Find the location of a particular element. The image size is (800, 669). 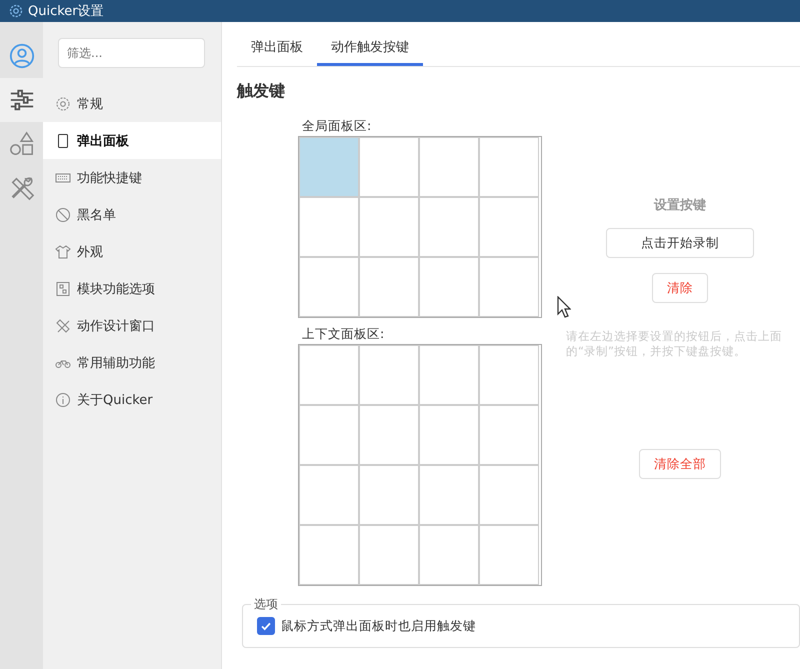

nav-item: 外观 is located at coordinates (132, 251).